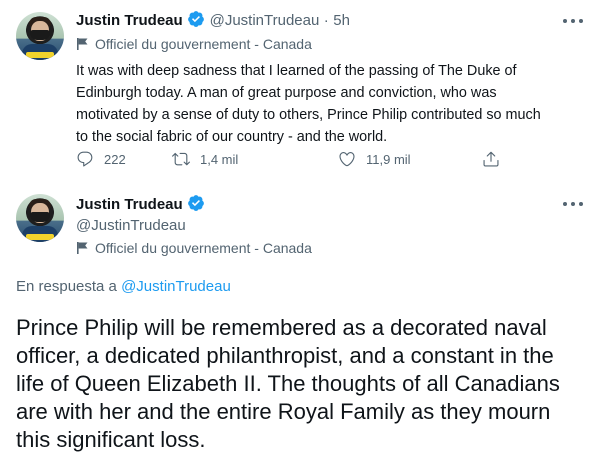 The width and height of the screenshot is (594, 457). I want to click on retweet-button: 1,4 mil, so click(205, 159).